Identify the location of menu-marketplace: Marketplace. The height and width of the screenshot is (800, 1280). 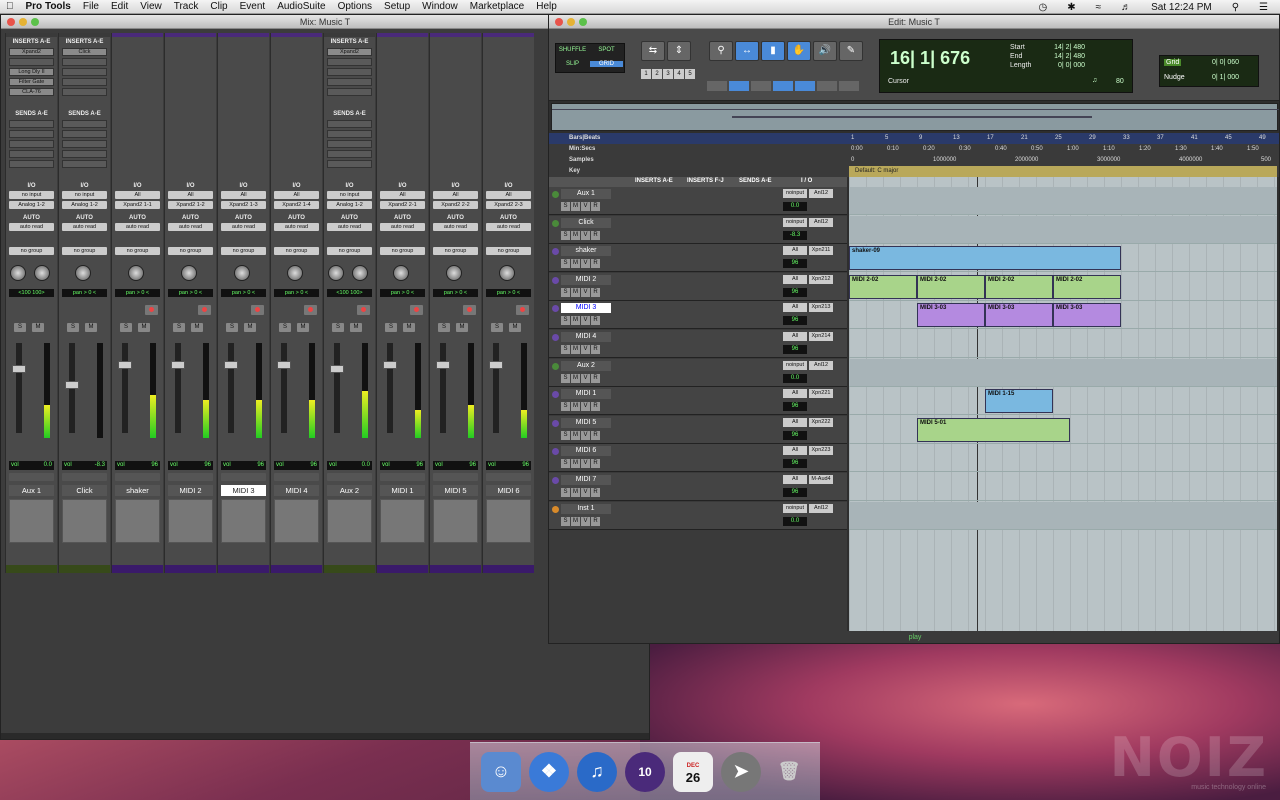
(497, 6).